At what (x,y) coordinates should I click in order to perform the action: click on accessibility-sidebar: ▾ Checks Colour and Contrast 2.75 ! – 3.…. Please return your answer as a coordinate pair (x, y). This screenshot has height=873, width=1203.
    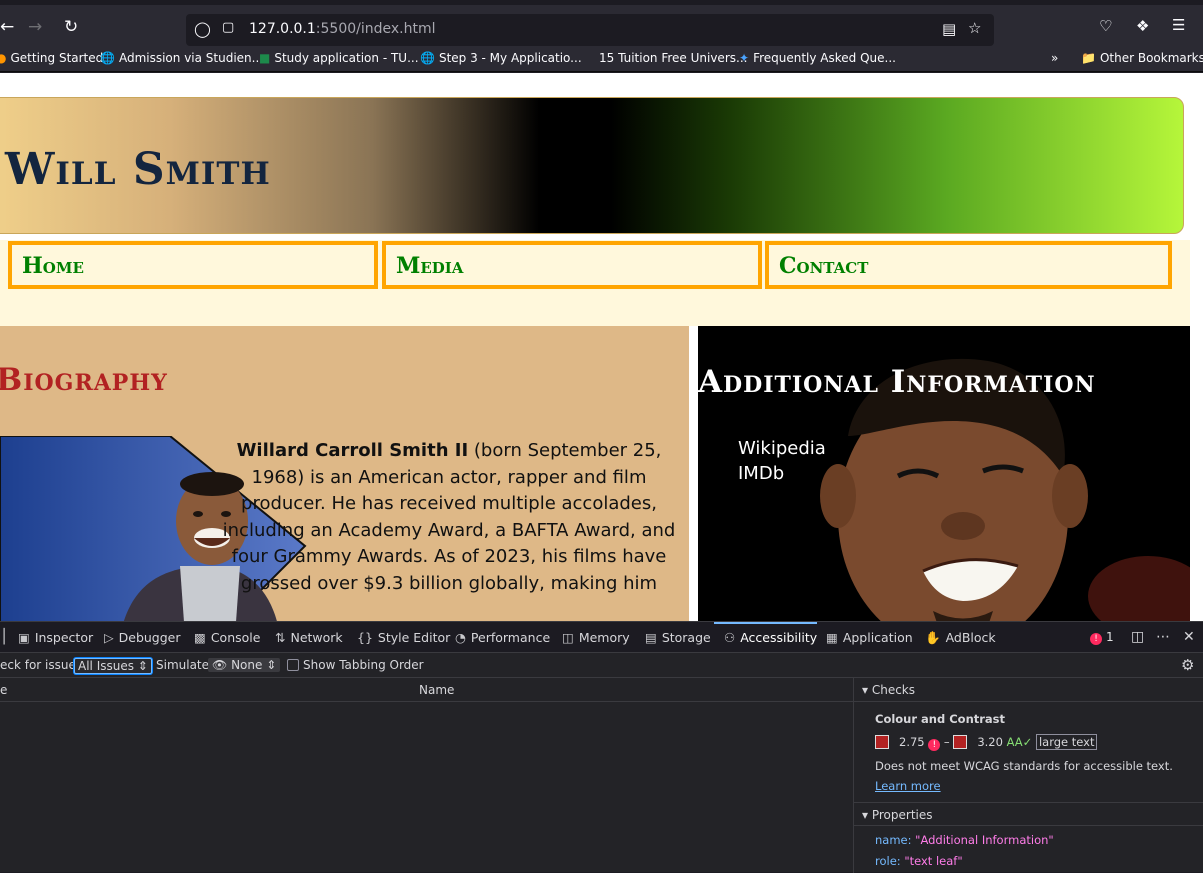
    Looking at the image, I should click on (1028, 775).